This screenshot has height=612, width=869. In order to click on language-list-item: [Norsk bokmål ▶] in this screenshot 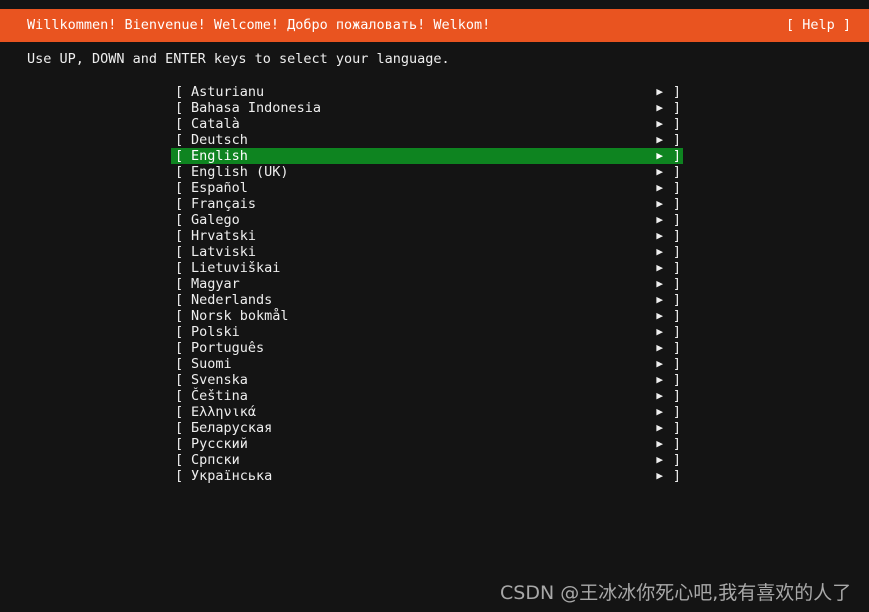, I will do `click(427, 316)`.